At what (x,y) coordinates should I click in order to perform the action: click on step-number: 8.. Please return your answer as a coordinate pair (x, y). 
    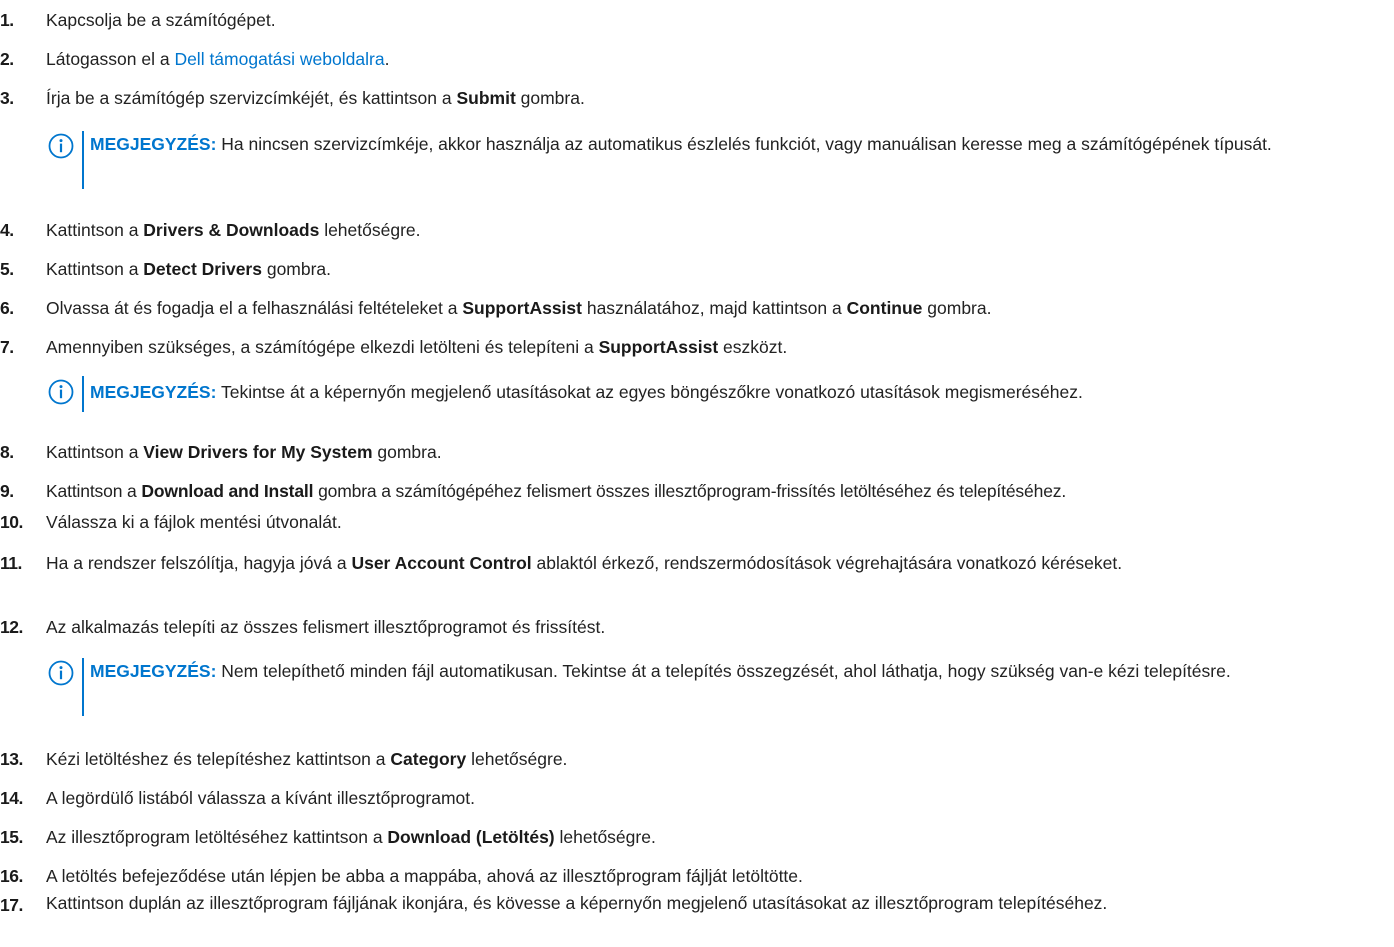
    Looking at the image, I should click on (7, 452).